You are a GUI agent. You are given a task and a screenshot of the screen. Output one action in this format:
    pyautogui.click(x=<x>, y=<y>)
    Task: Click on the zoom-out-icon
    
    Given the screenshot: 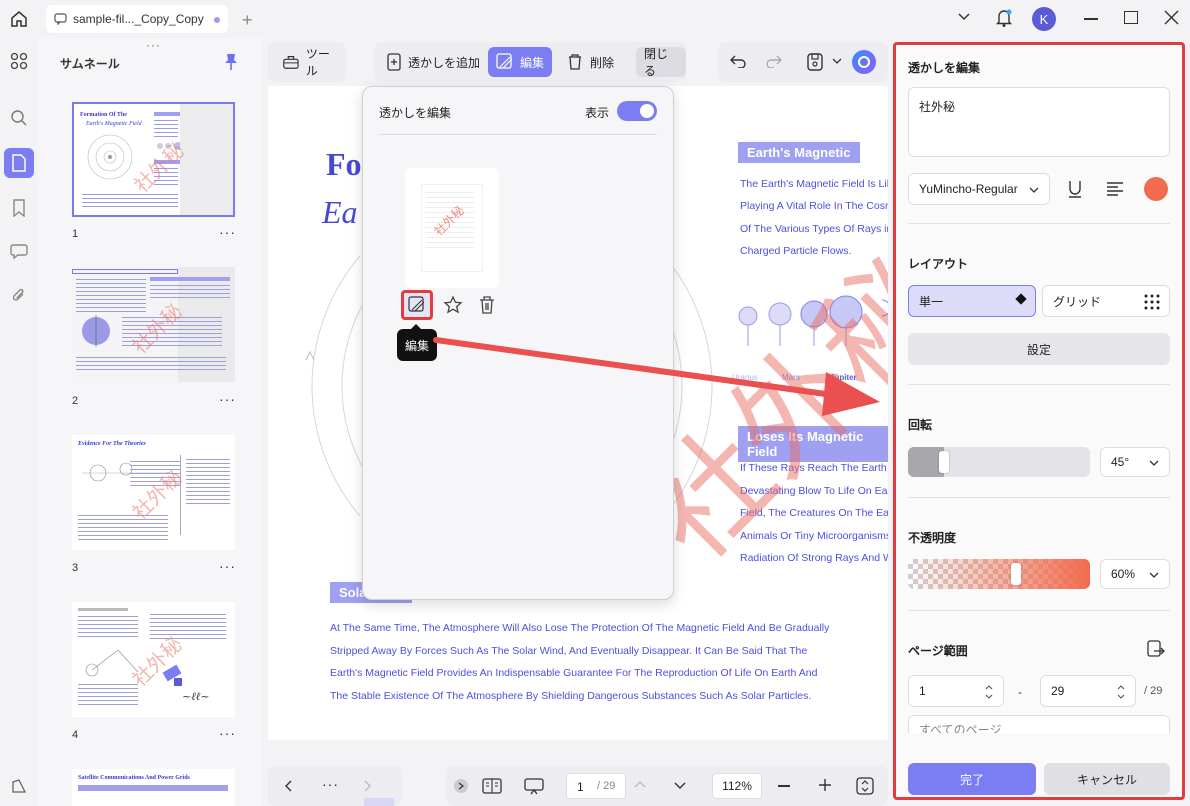 What is the action you would take?
    pyautogui.click(x=784, y=786)
    